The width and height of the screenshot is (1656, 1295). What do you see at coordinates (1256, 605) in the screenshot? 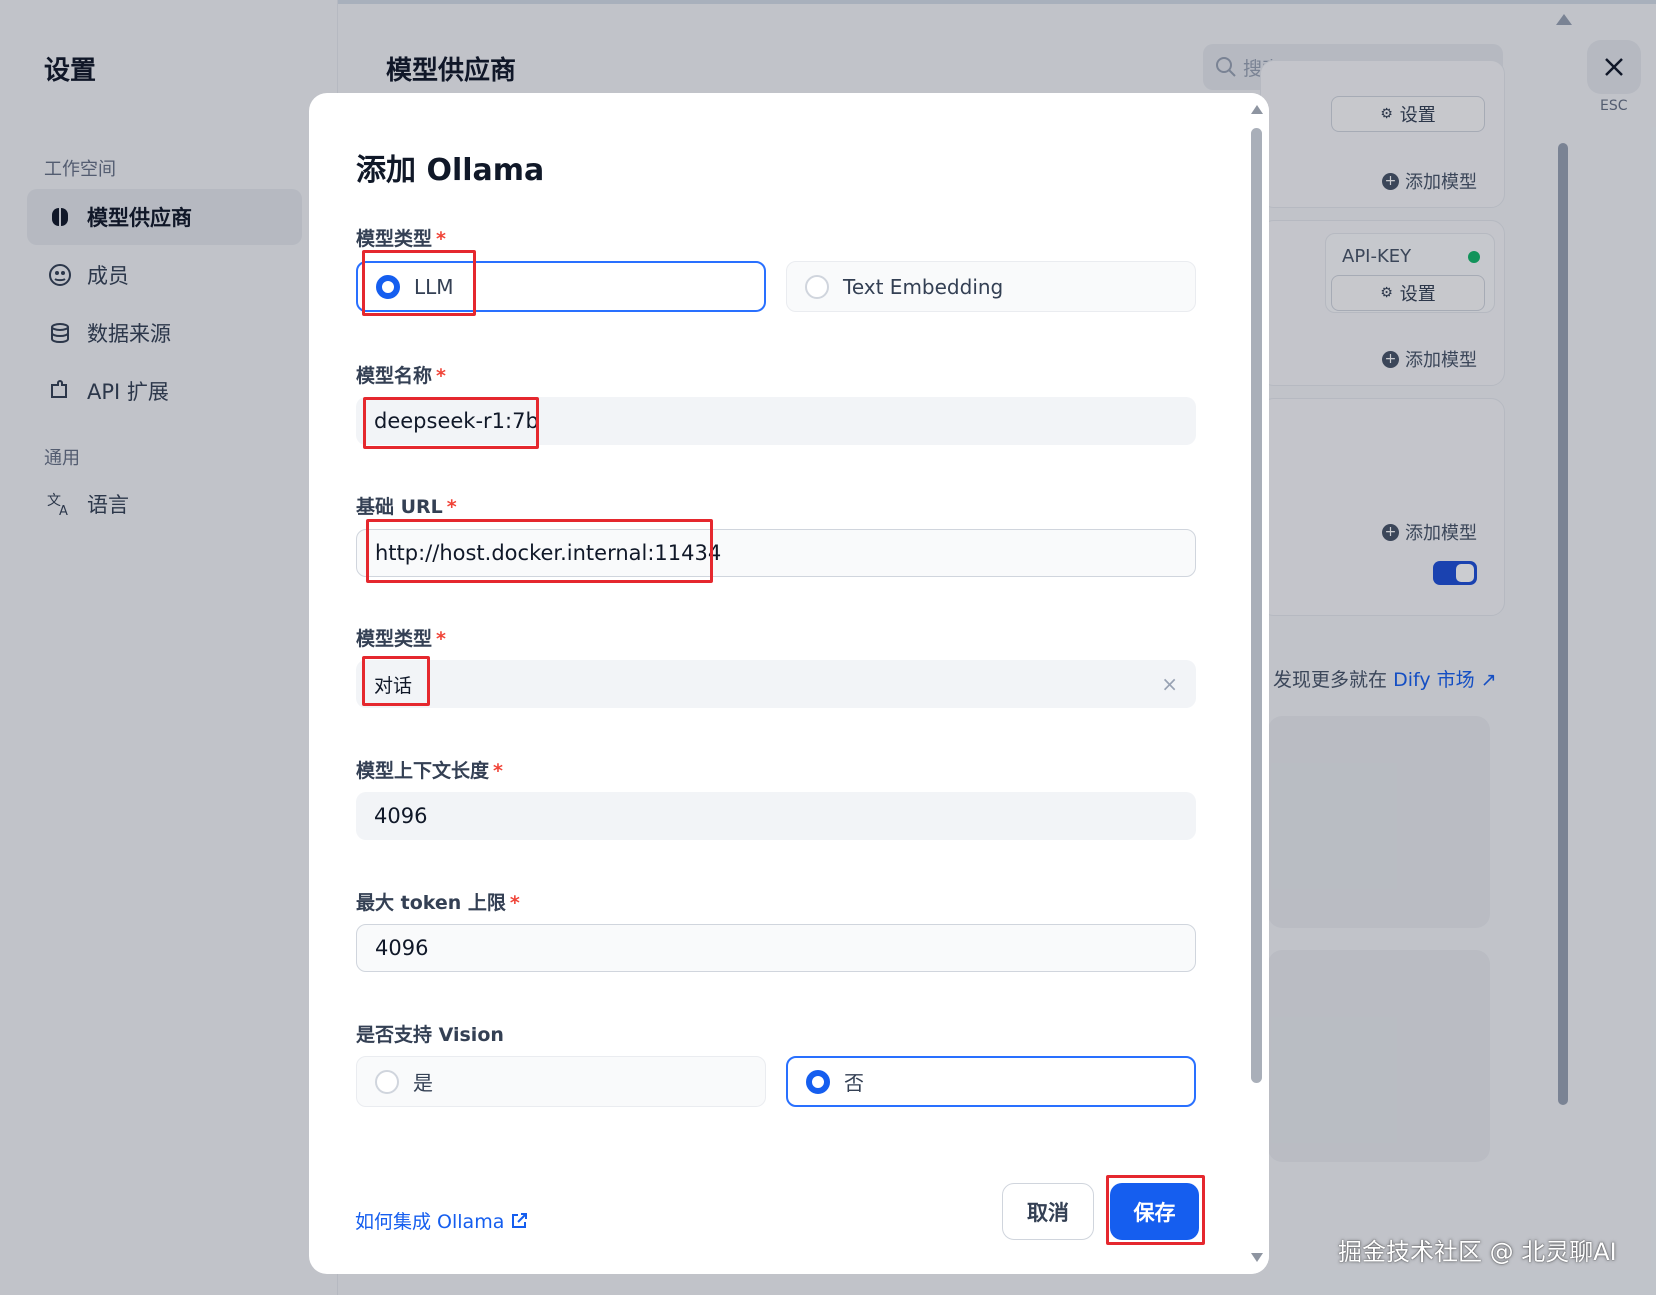
I see `dialog-scrollbar` at bounding box center [1256, 605].